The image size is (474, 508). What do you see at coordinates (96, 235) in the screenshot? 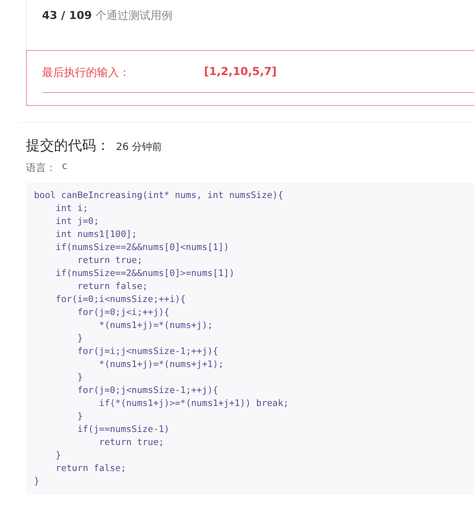
I see `code-line: int nums1[100];` at bounding box center [96, 235].